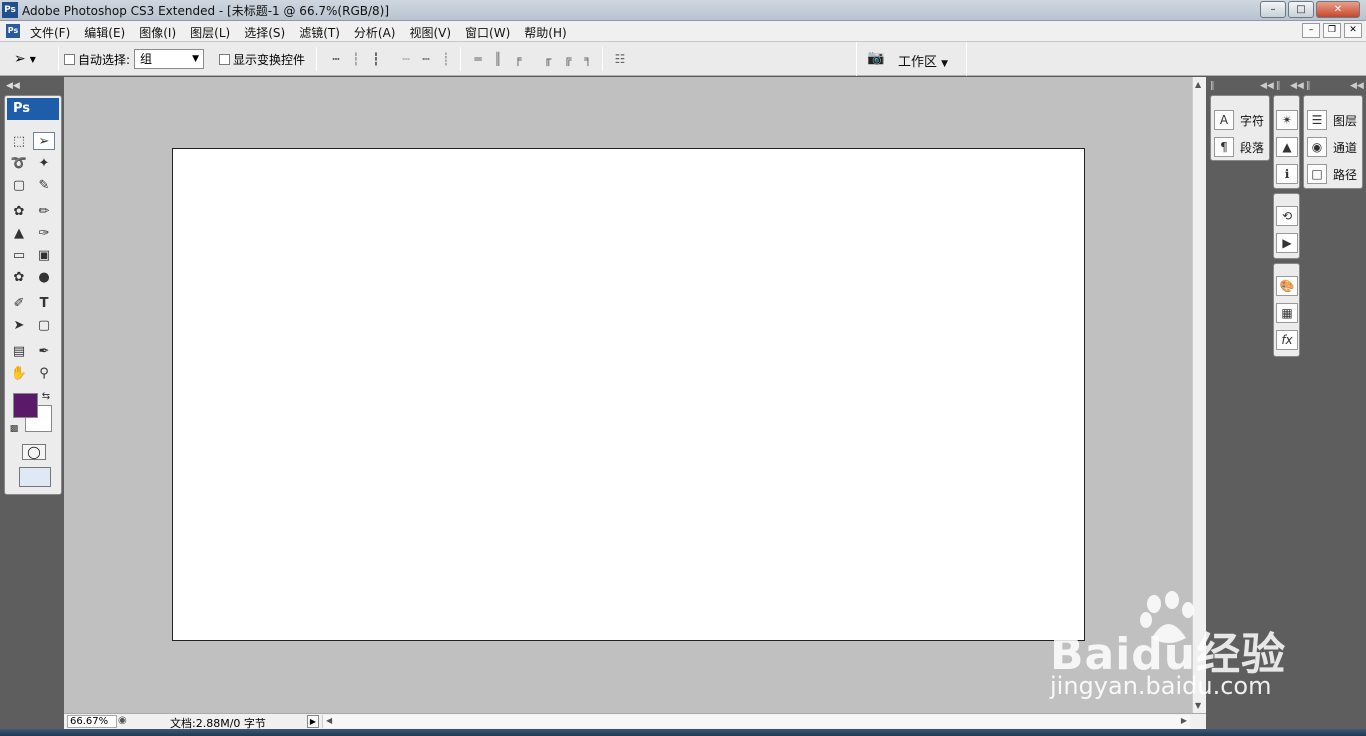 The height and width of the screenshot is (736, 1366). What do you see at coordinates (876, 59) in the screenshot?
I see `bridge-icon: 📷` at bounding box center [876, 59].